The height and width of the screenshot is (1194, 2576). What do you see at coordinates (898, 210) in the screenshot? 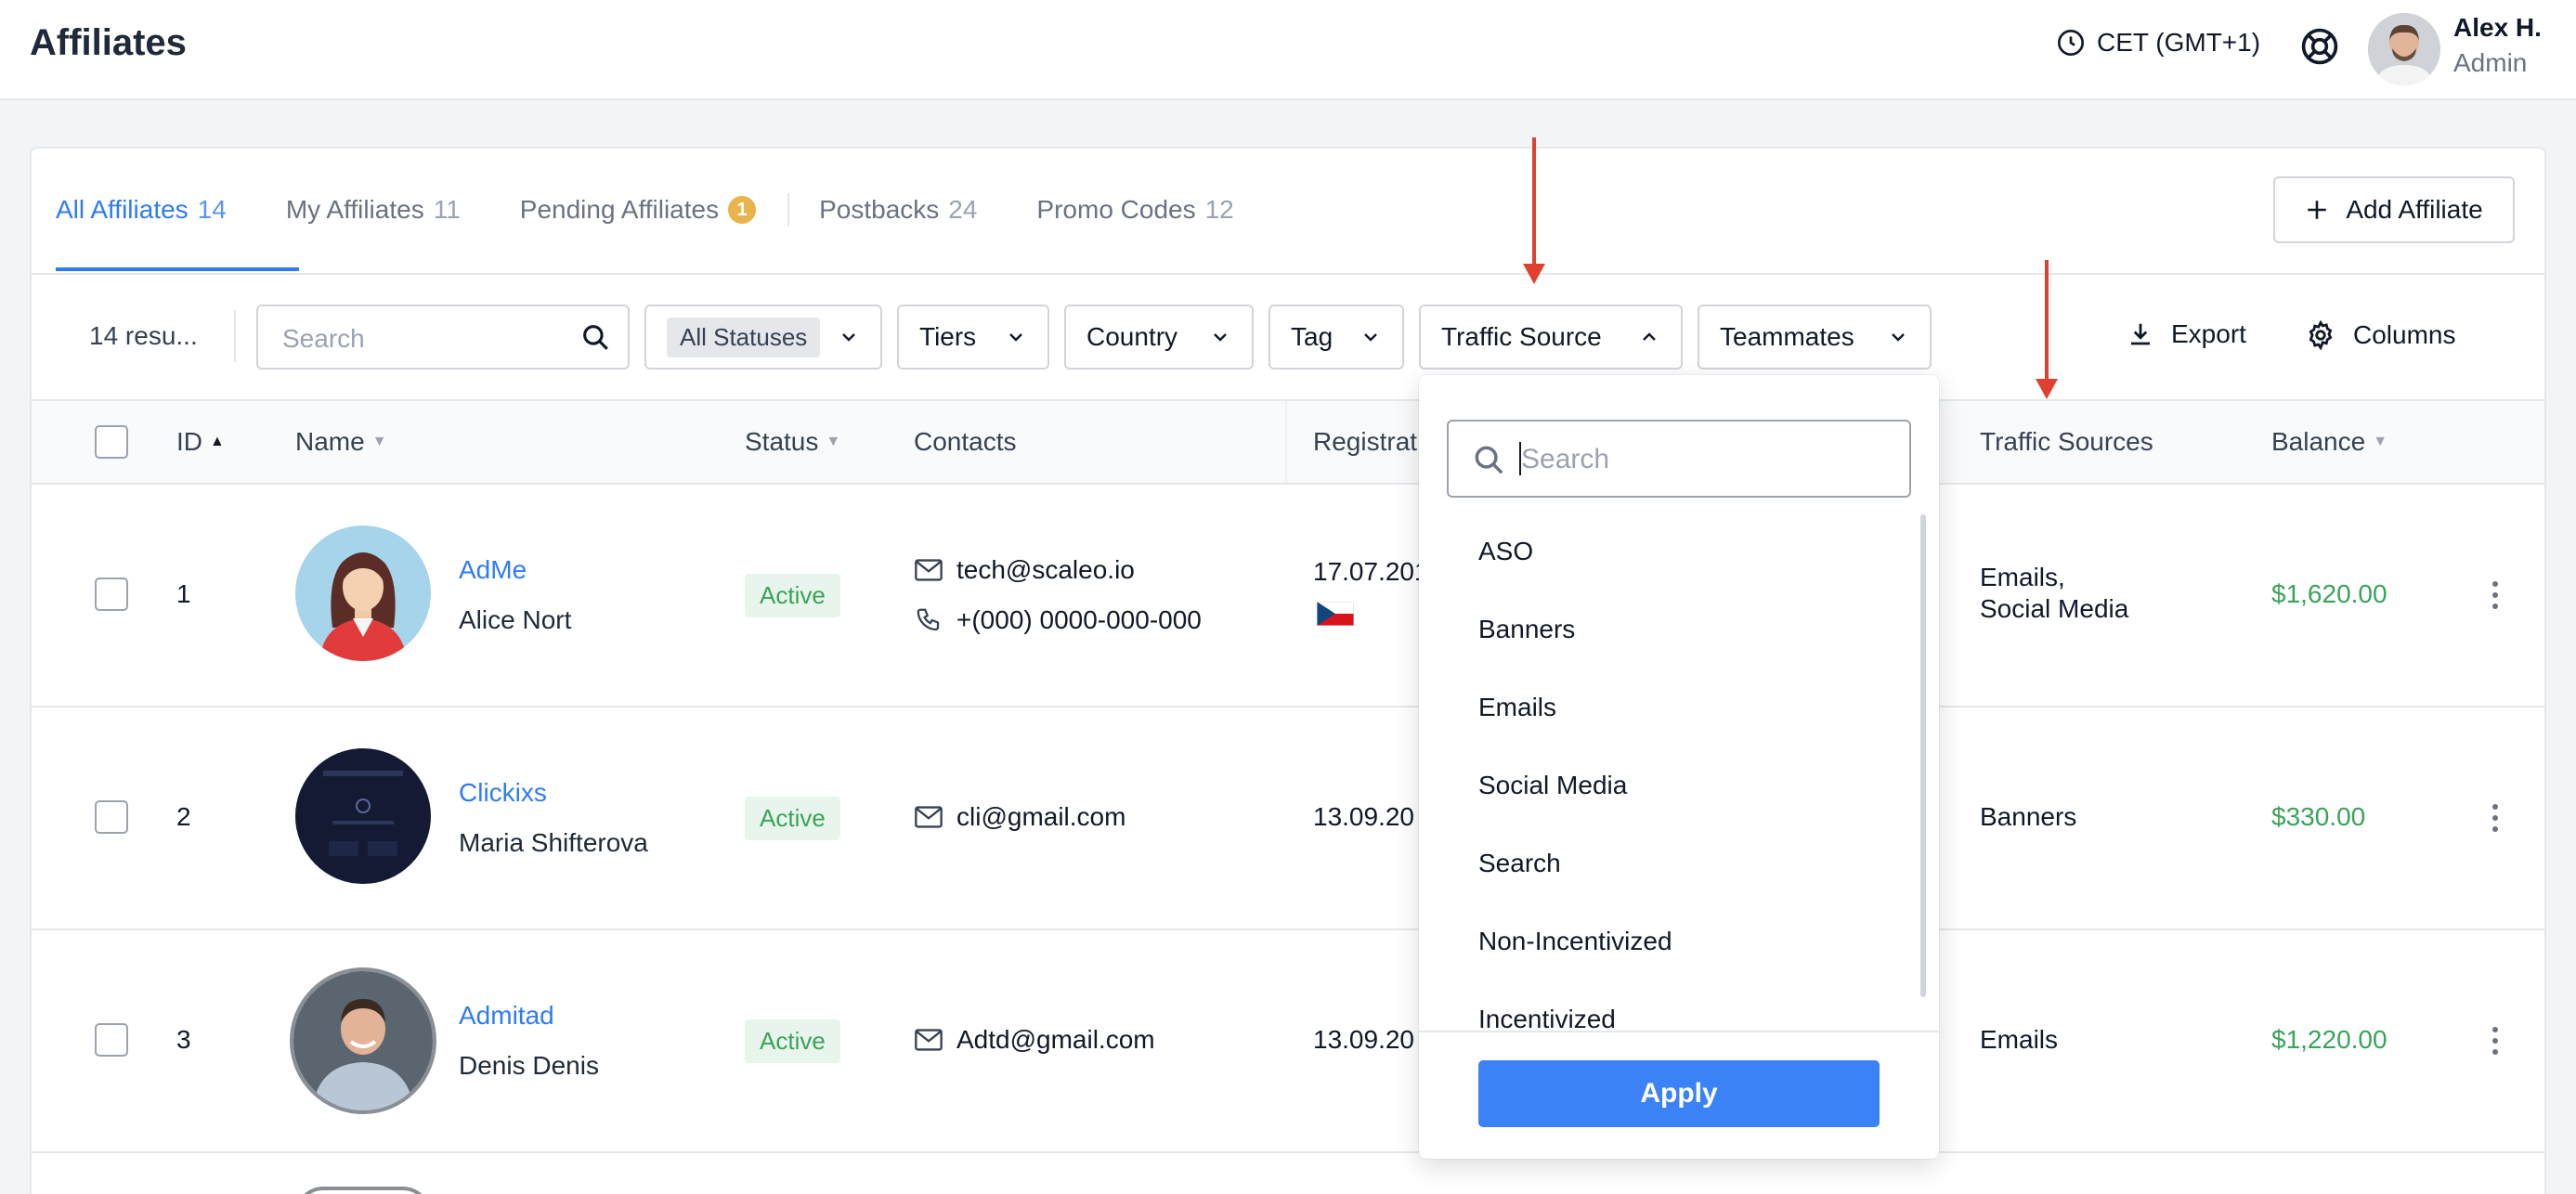
I see `tab-postbacks: Postbacks 24` at bounding box center [898, 210].